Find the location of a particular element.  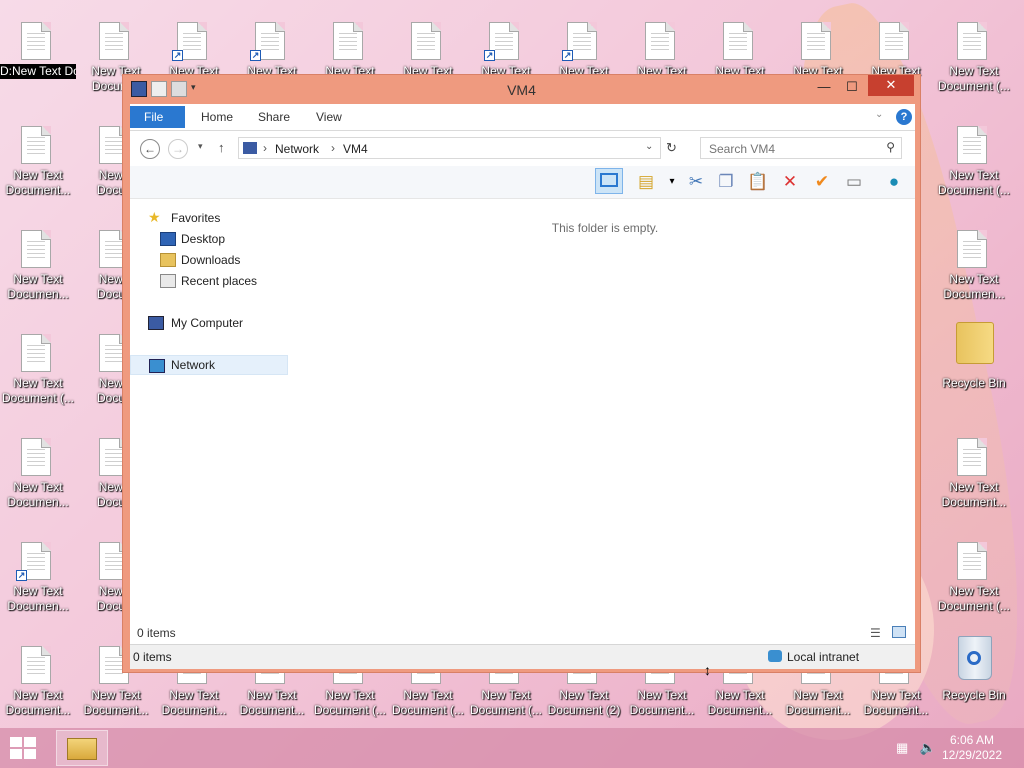

nav-recent-label: Recent places is located at coordinates (219, 281).